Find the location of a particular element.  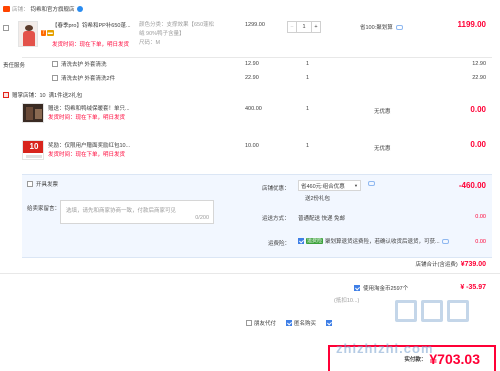

pay-other-label: 朋友代付 is located at coordinates (265, 324).